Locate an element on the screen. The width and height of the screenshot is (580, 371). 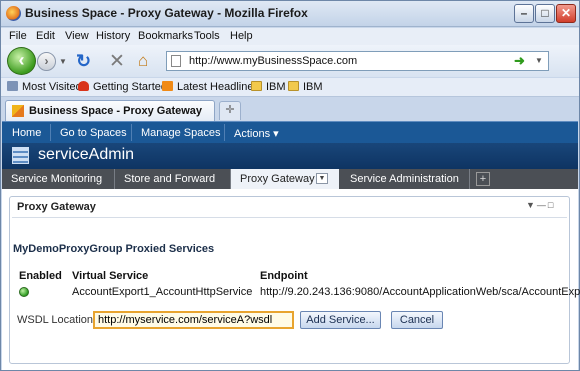
go-arrow-icon: ➜ is located at coordinates (519, 61).